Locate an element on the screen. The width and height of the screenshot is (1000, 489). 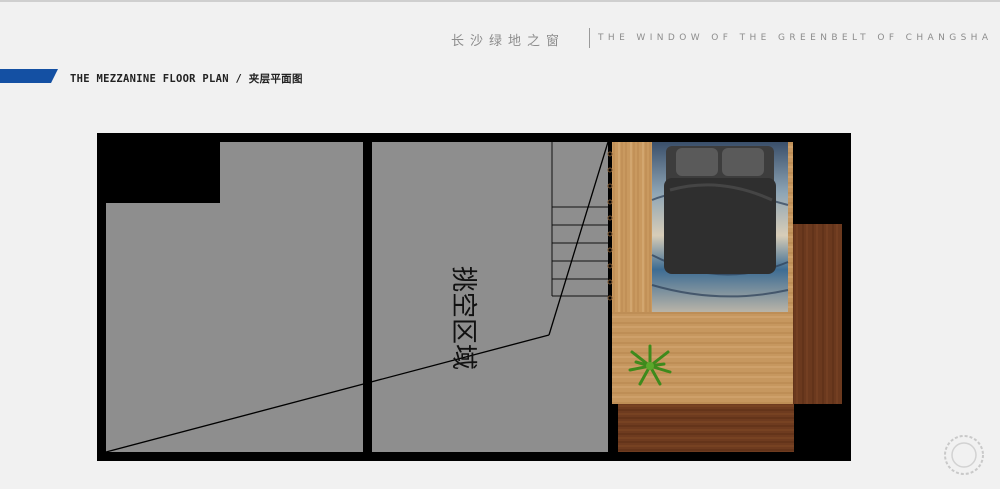
wardrobe is located at coordinates (817, 314).